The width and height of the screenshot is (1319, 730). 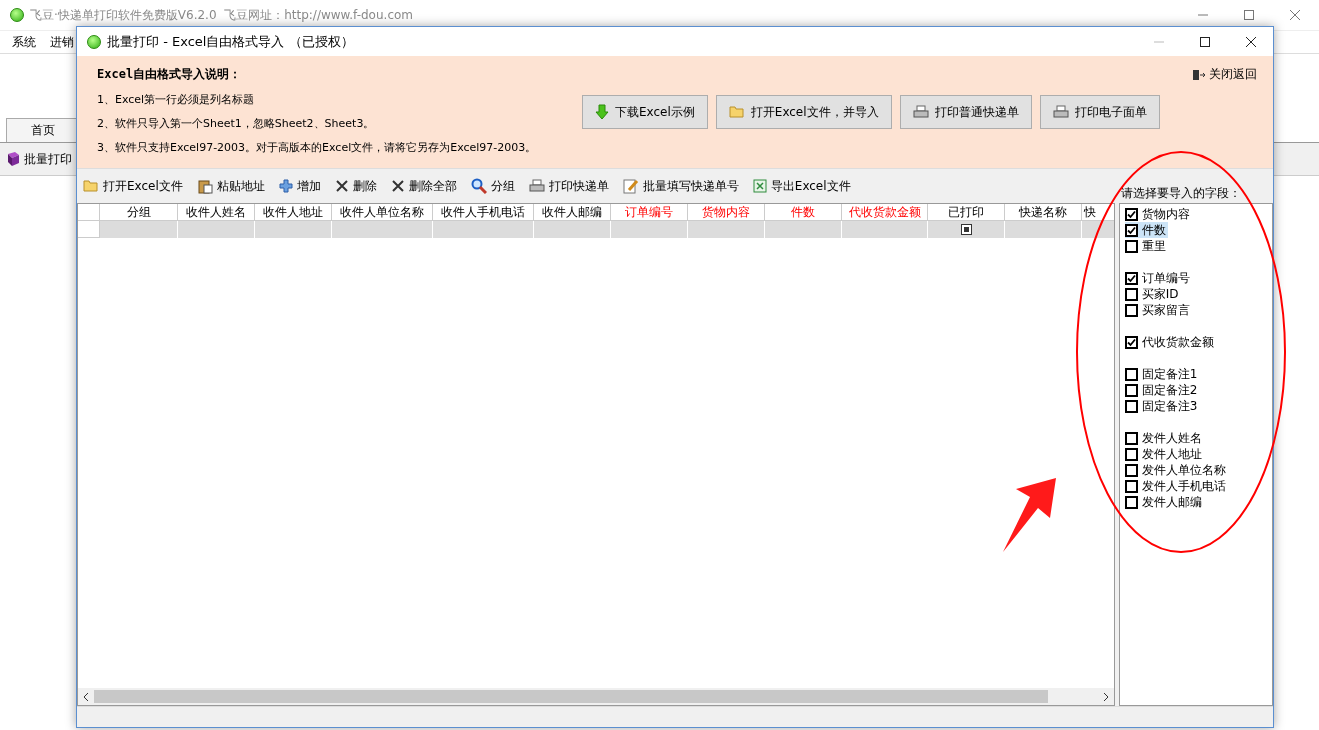 I want to click on column-header: 快递名称, so click(x=1043, y=212).